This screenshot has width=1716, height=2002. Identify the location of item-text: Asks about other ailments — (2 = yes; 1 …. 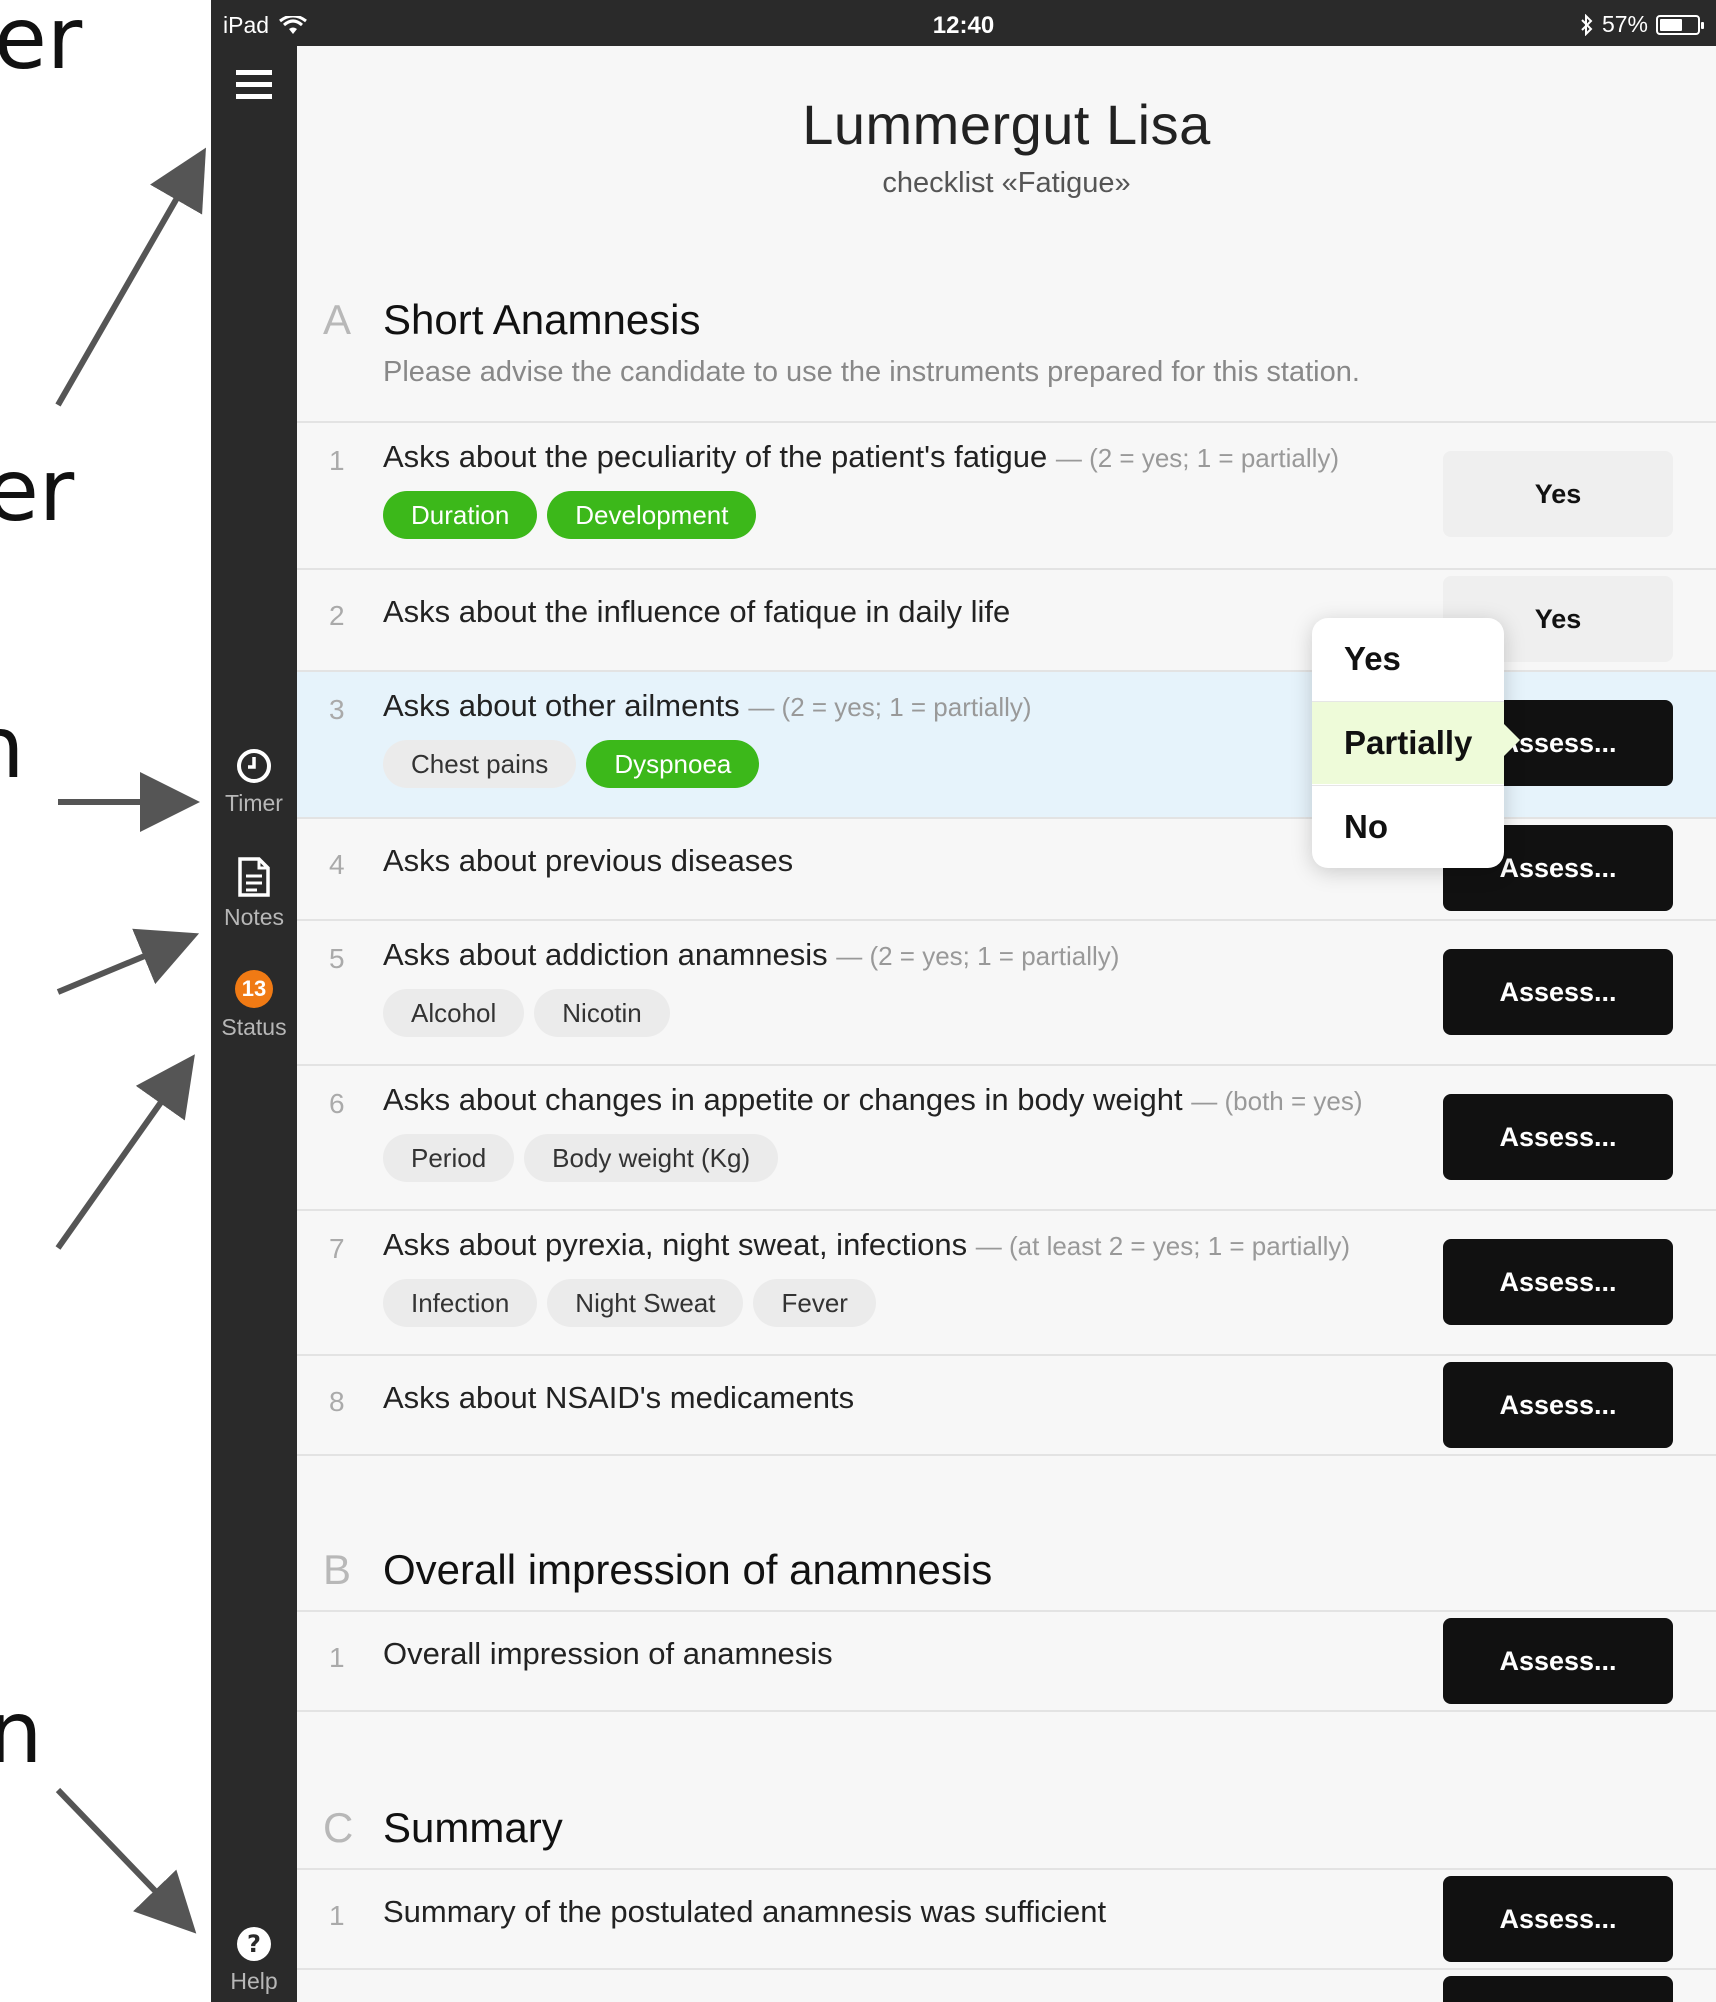
(707, 706).